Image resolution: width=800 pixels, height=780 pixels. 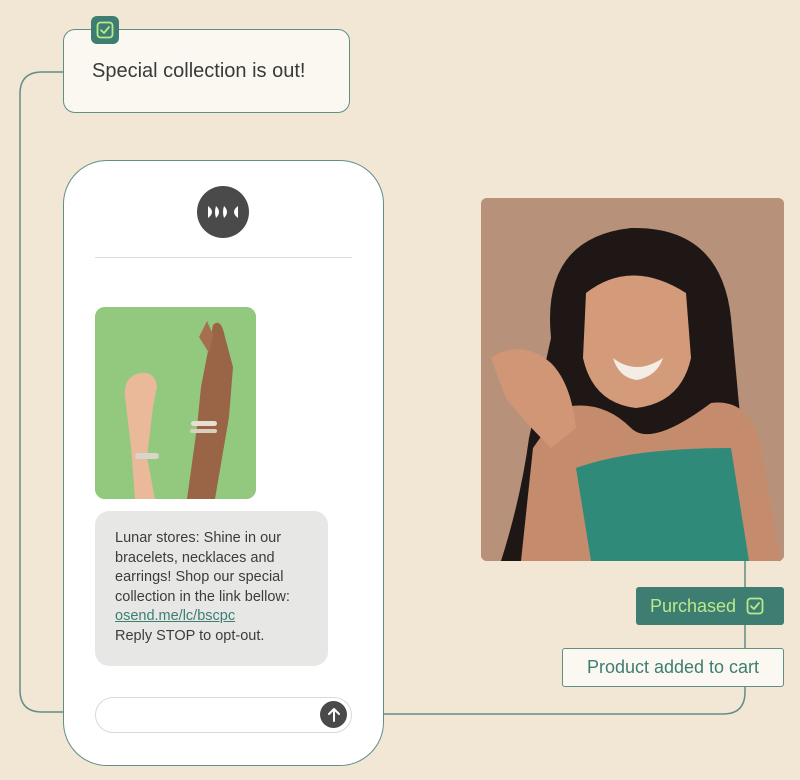 What do you see at coordinates (693, 605) in the screenshot?
I see `purchased-label: Purchased` at bounding box center [693, 605].